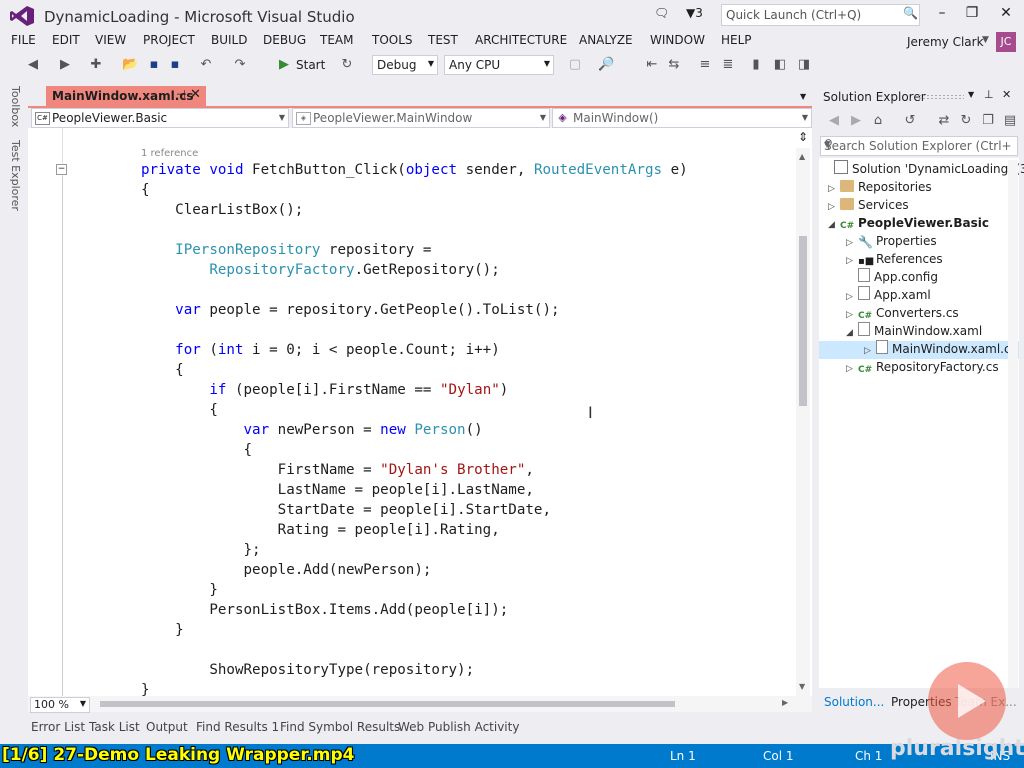 This screenshot has width=1024, height=768. I want to click on tree-item-app-config: App.config, so click(898, 277).